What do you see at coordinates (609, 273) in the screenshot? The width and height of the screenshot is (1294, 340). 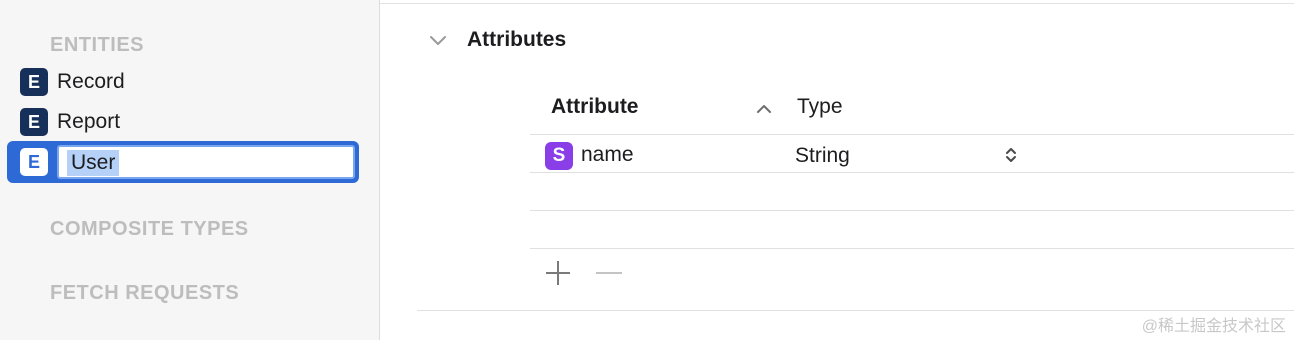 I see `remove-icon` at bounding box center [609, 273].